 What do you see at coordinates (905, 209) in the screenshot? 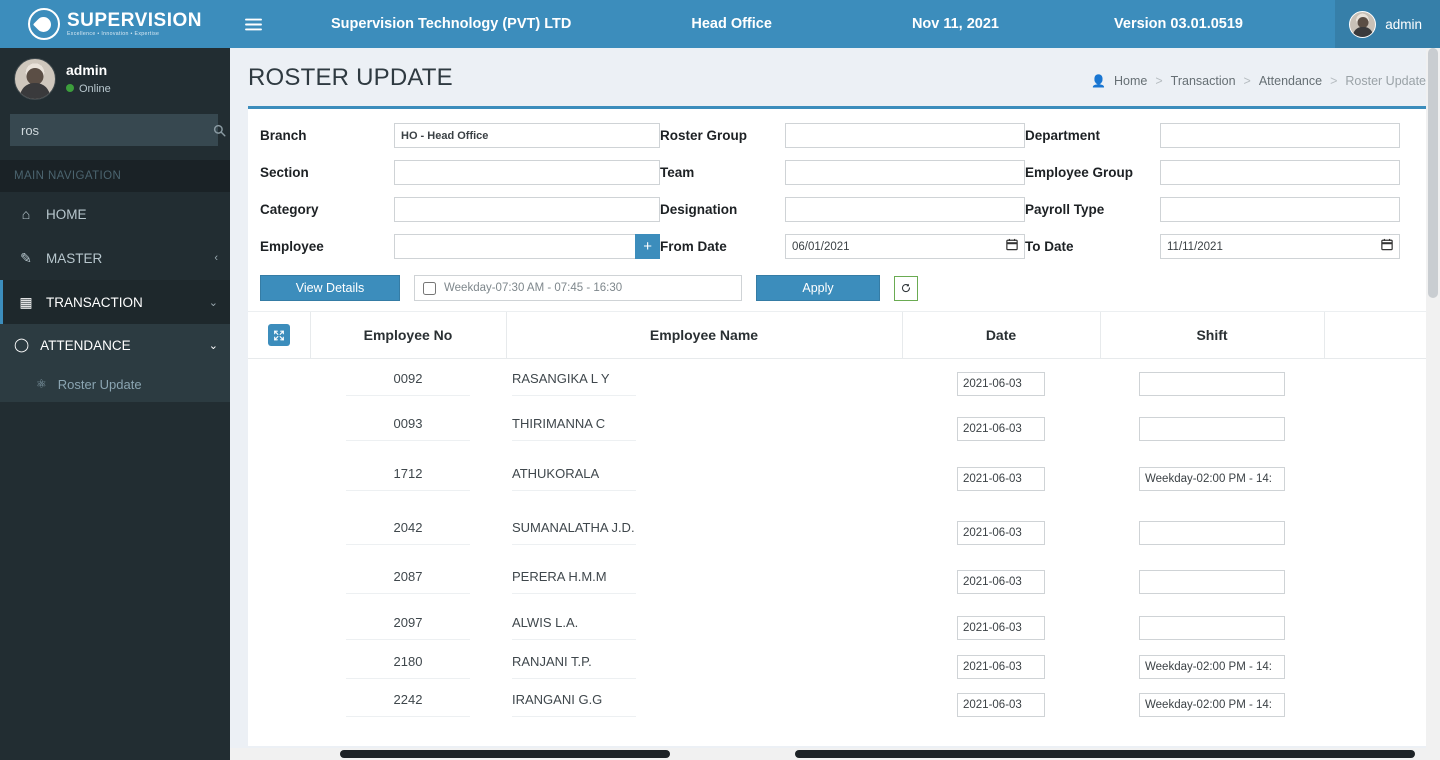
I see `designation-input` at bounding box center [905, 209].